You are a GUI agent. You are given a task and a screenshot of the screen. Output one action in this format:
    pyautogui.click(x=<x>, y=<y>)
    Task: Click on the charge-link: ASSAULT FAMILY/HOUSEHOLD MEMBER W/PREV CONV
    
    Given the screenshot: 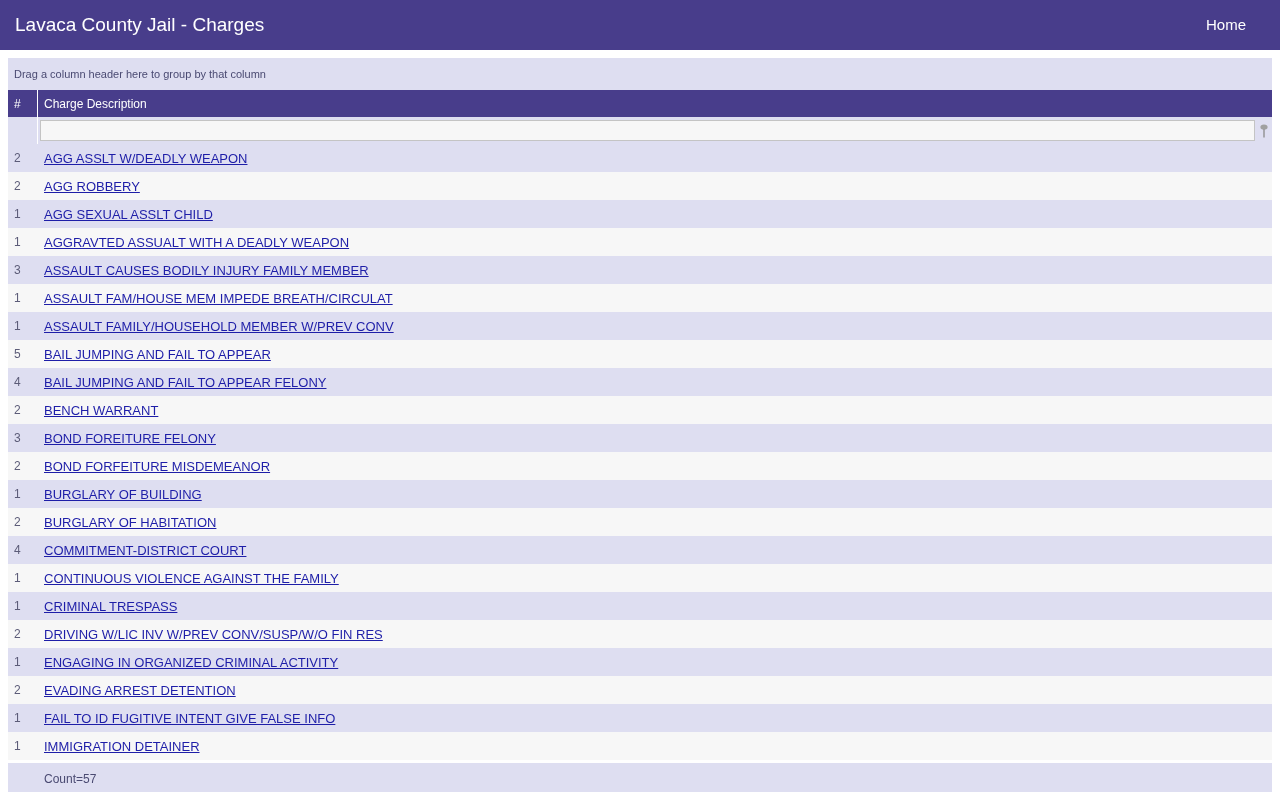 What is the action you would take?
    pyautogui.click(x=219, y=326)
    